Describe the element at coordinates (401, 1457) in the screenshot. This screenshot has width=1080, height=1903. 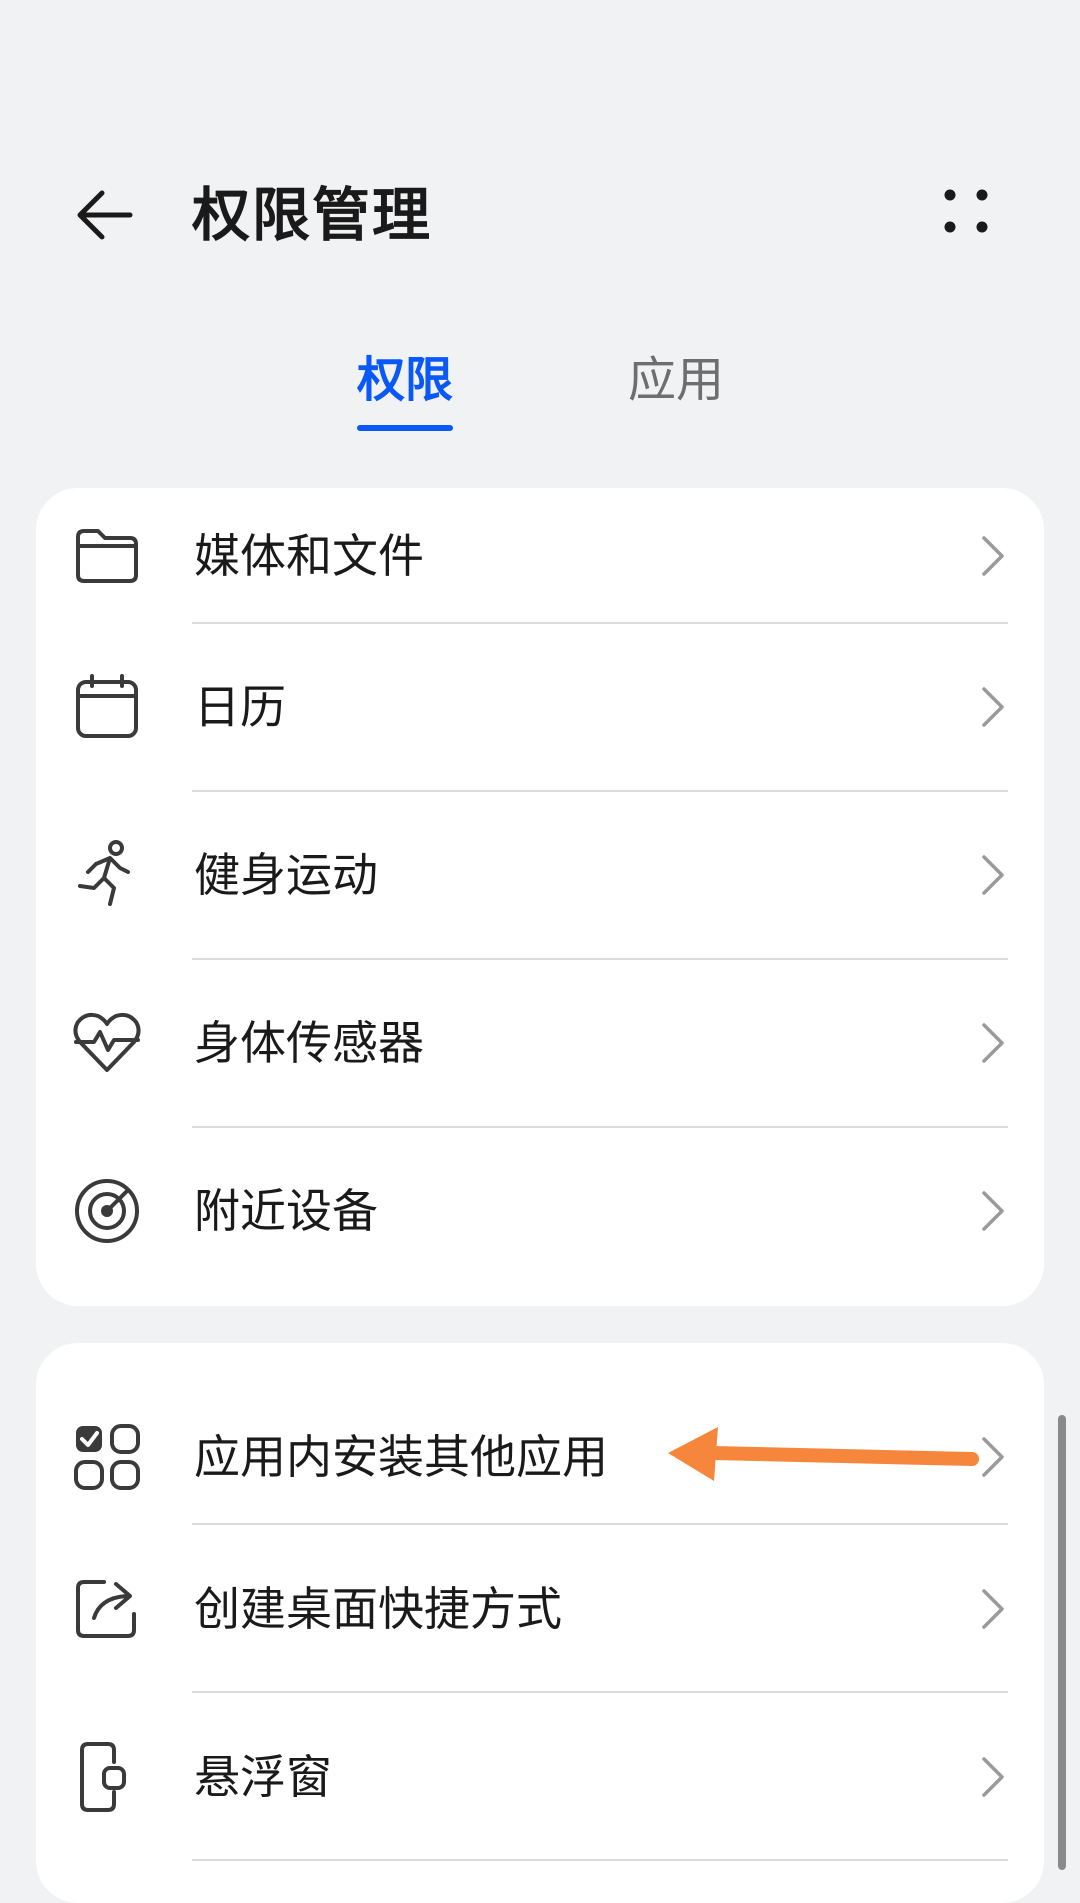
I see `permission-item-label: 应用内安装其他应用` at that location.